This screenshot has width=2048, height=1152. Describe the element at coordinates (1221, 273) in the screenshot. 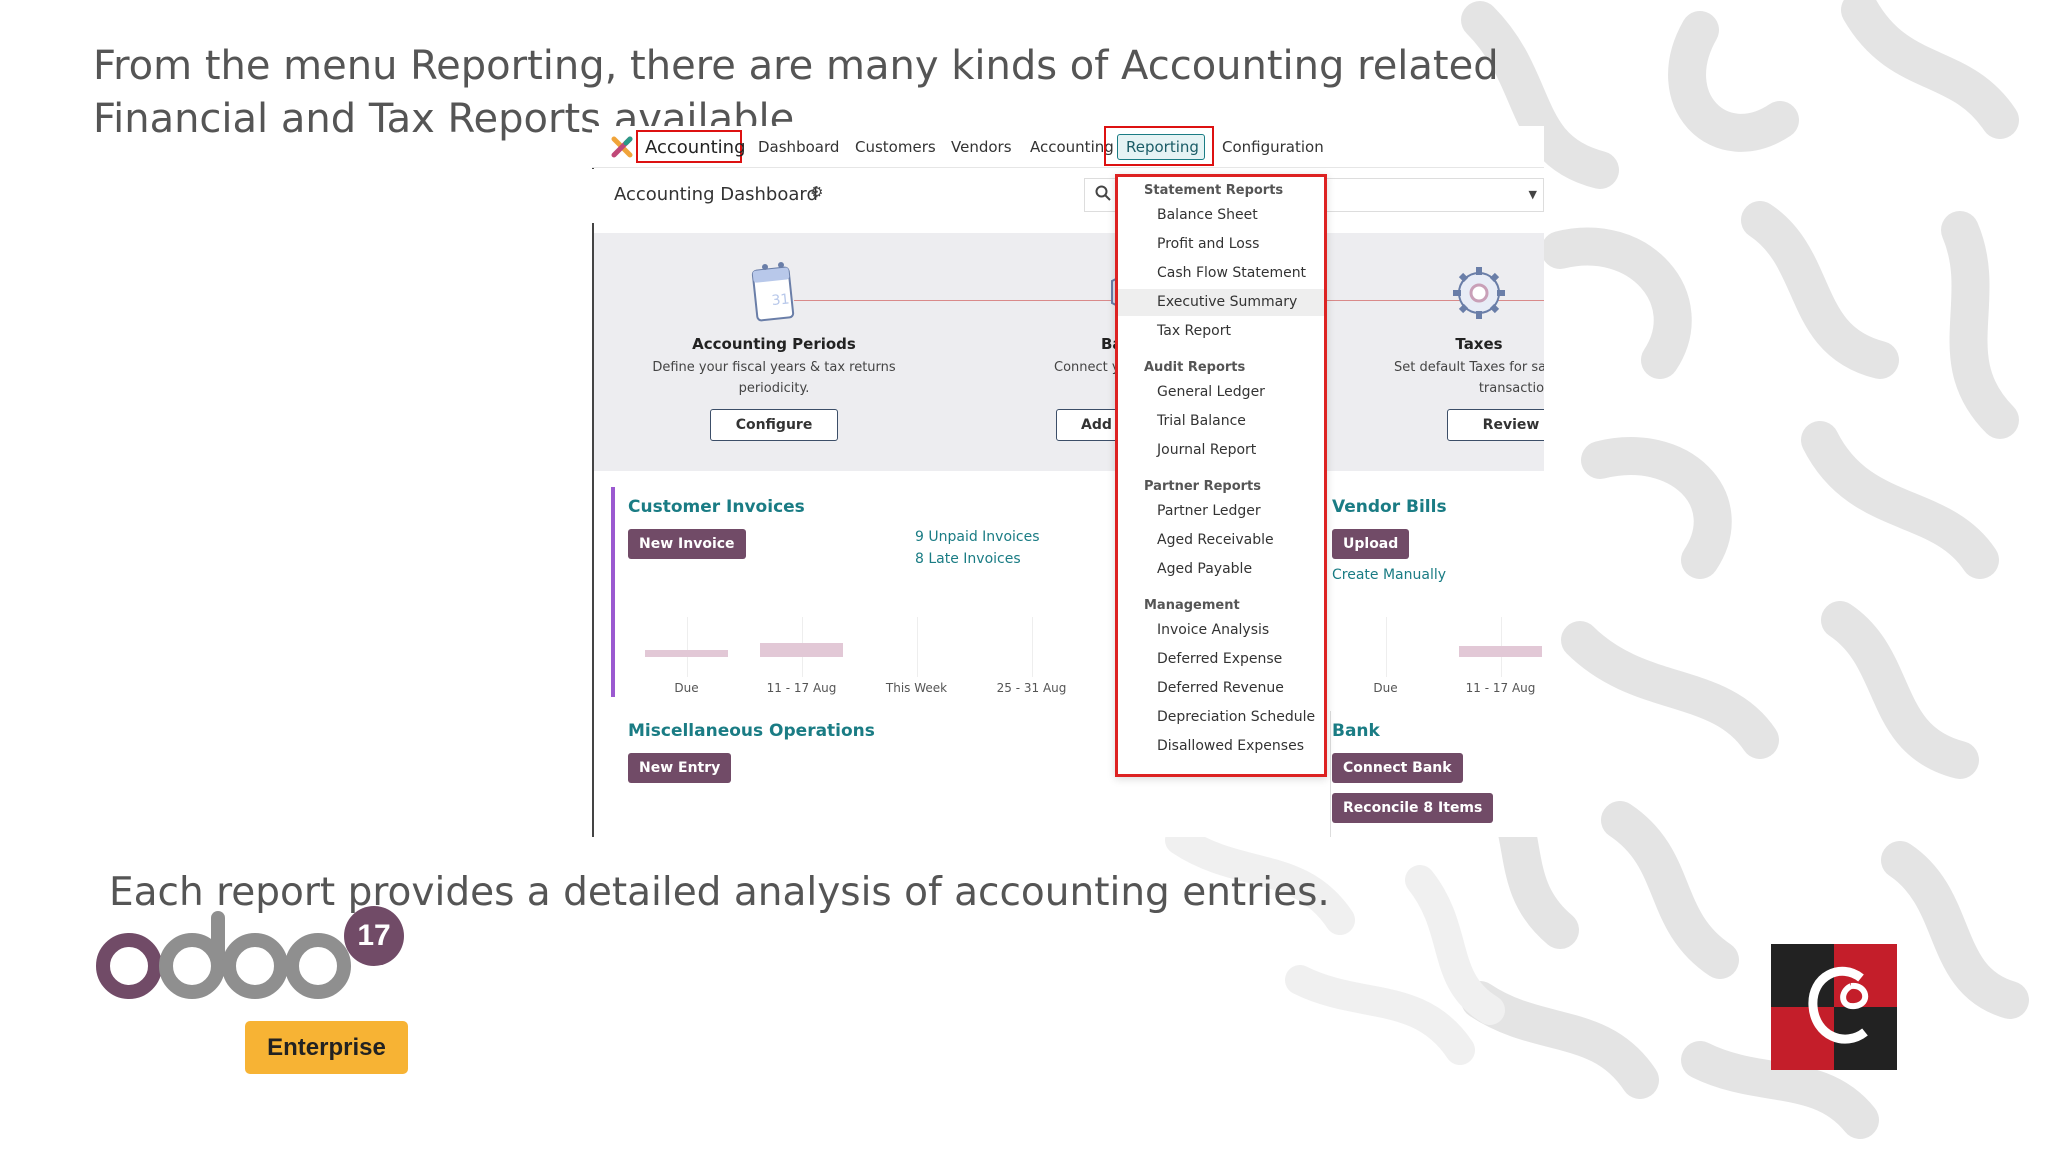

I see `menu-item-cash-flow-statement: Cash Flow Statement` at that location.